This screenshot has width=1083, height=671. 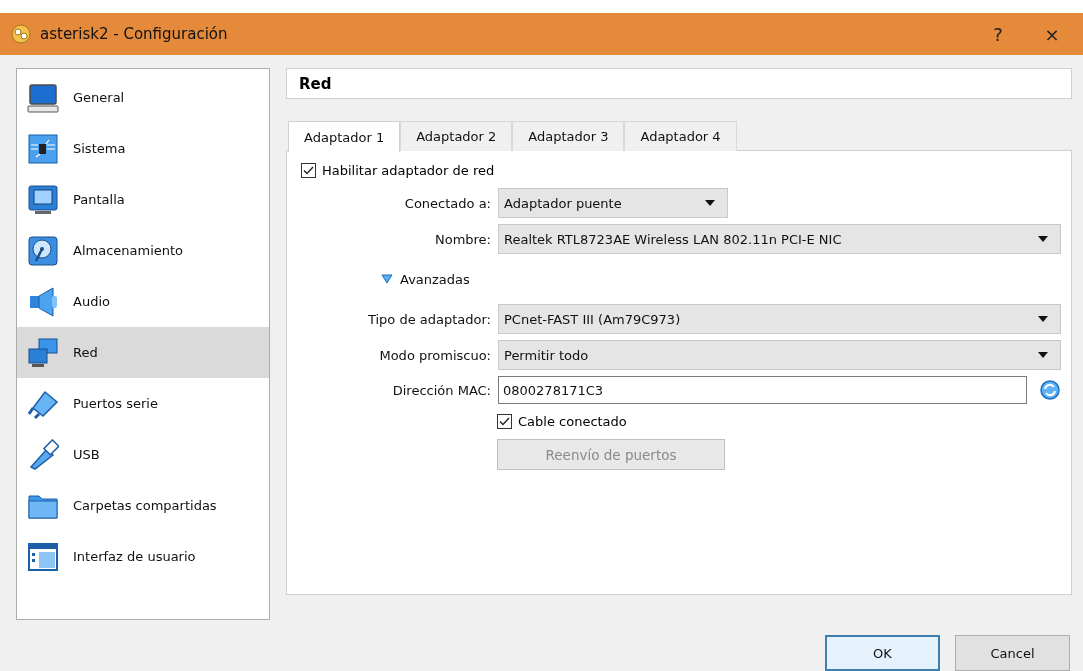 What do you see at coordinates (43, 199) in the screenshot?
I see `display-icon` at bounding box center [43, 199].